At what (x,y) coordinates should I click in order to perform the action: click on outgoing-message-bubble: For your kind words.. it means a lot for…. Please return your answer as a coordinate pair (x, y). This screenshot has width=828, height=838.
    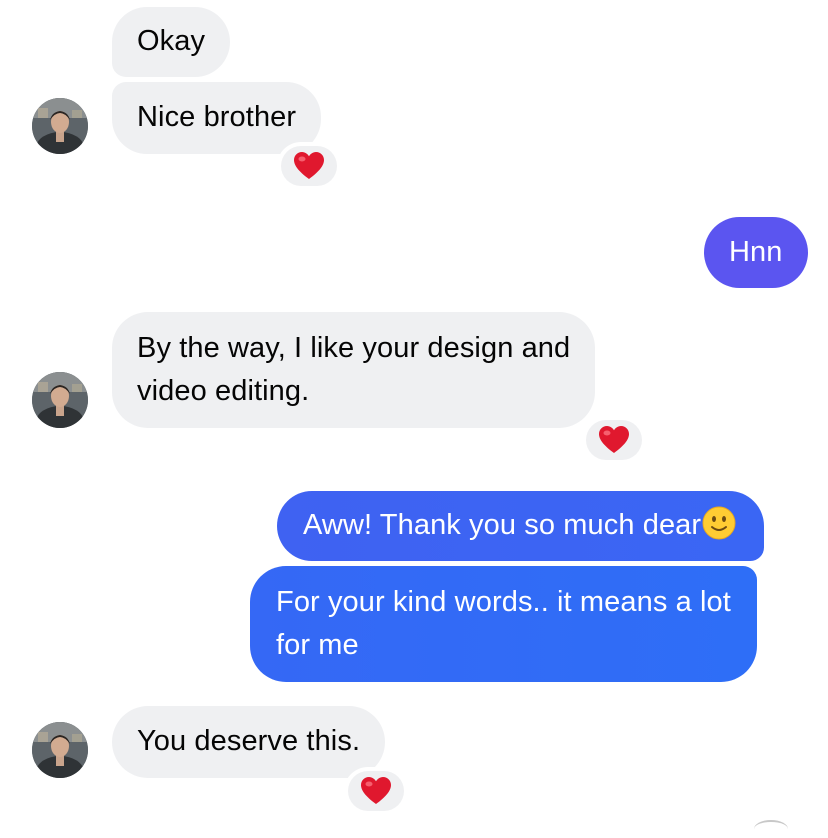
    Looking at the image, I should click on (503, 624).